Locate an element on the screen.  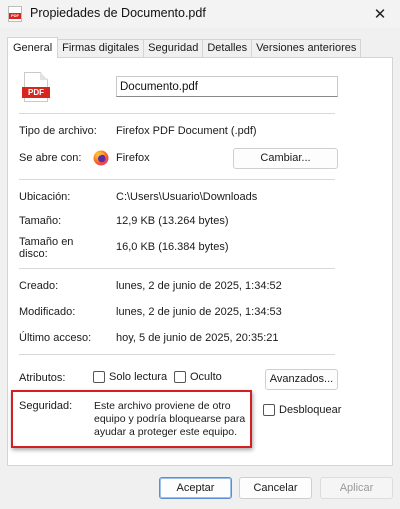
modified-value: lunes, 2 de junio de 2025, 1:34:53 is located at coordinates (199, 312).